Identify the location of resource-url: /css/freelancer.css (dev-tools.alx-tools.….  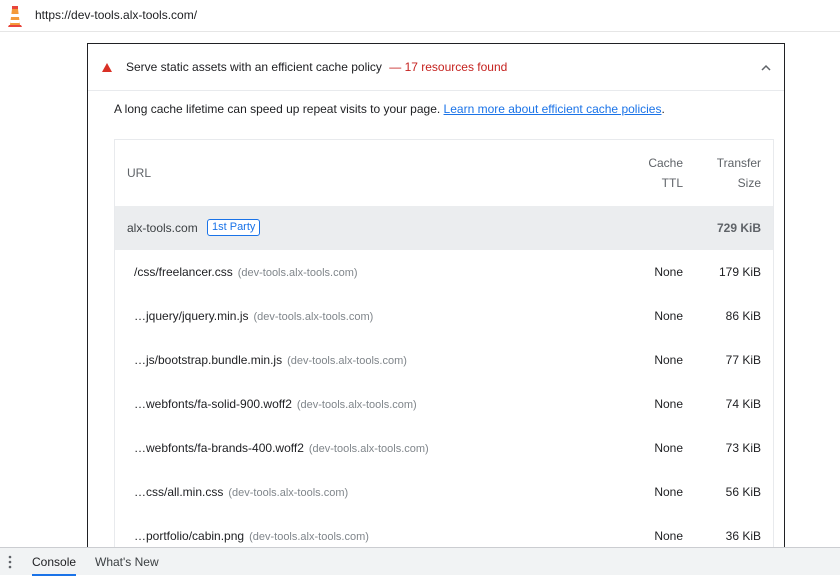
(246, 272).